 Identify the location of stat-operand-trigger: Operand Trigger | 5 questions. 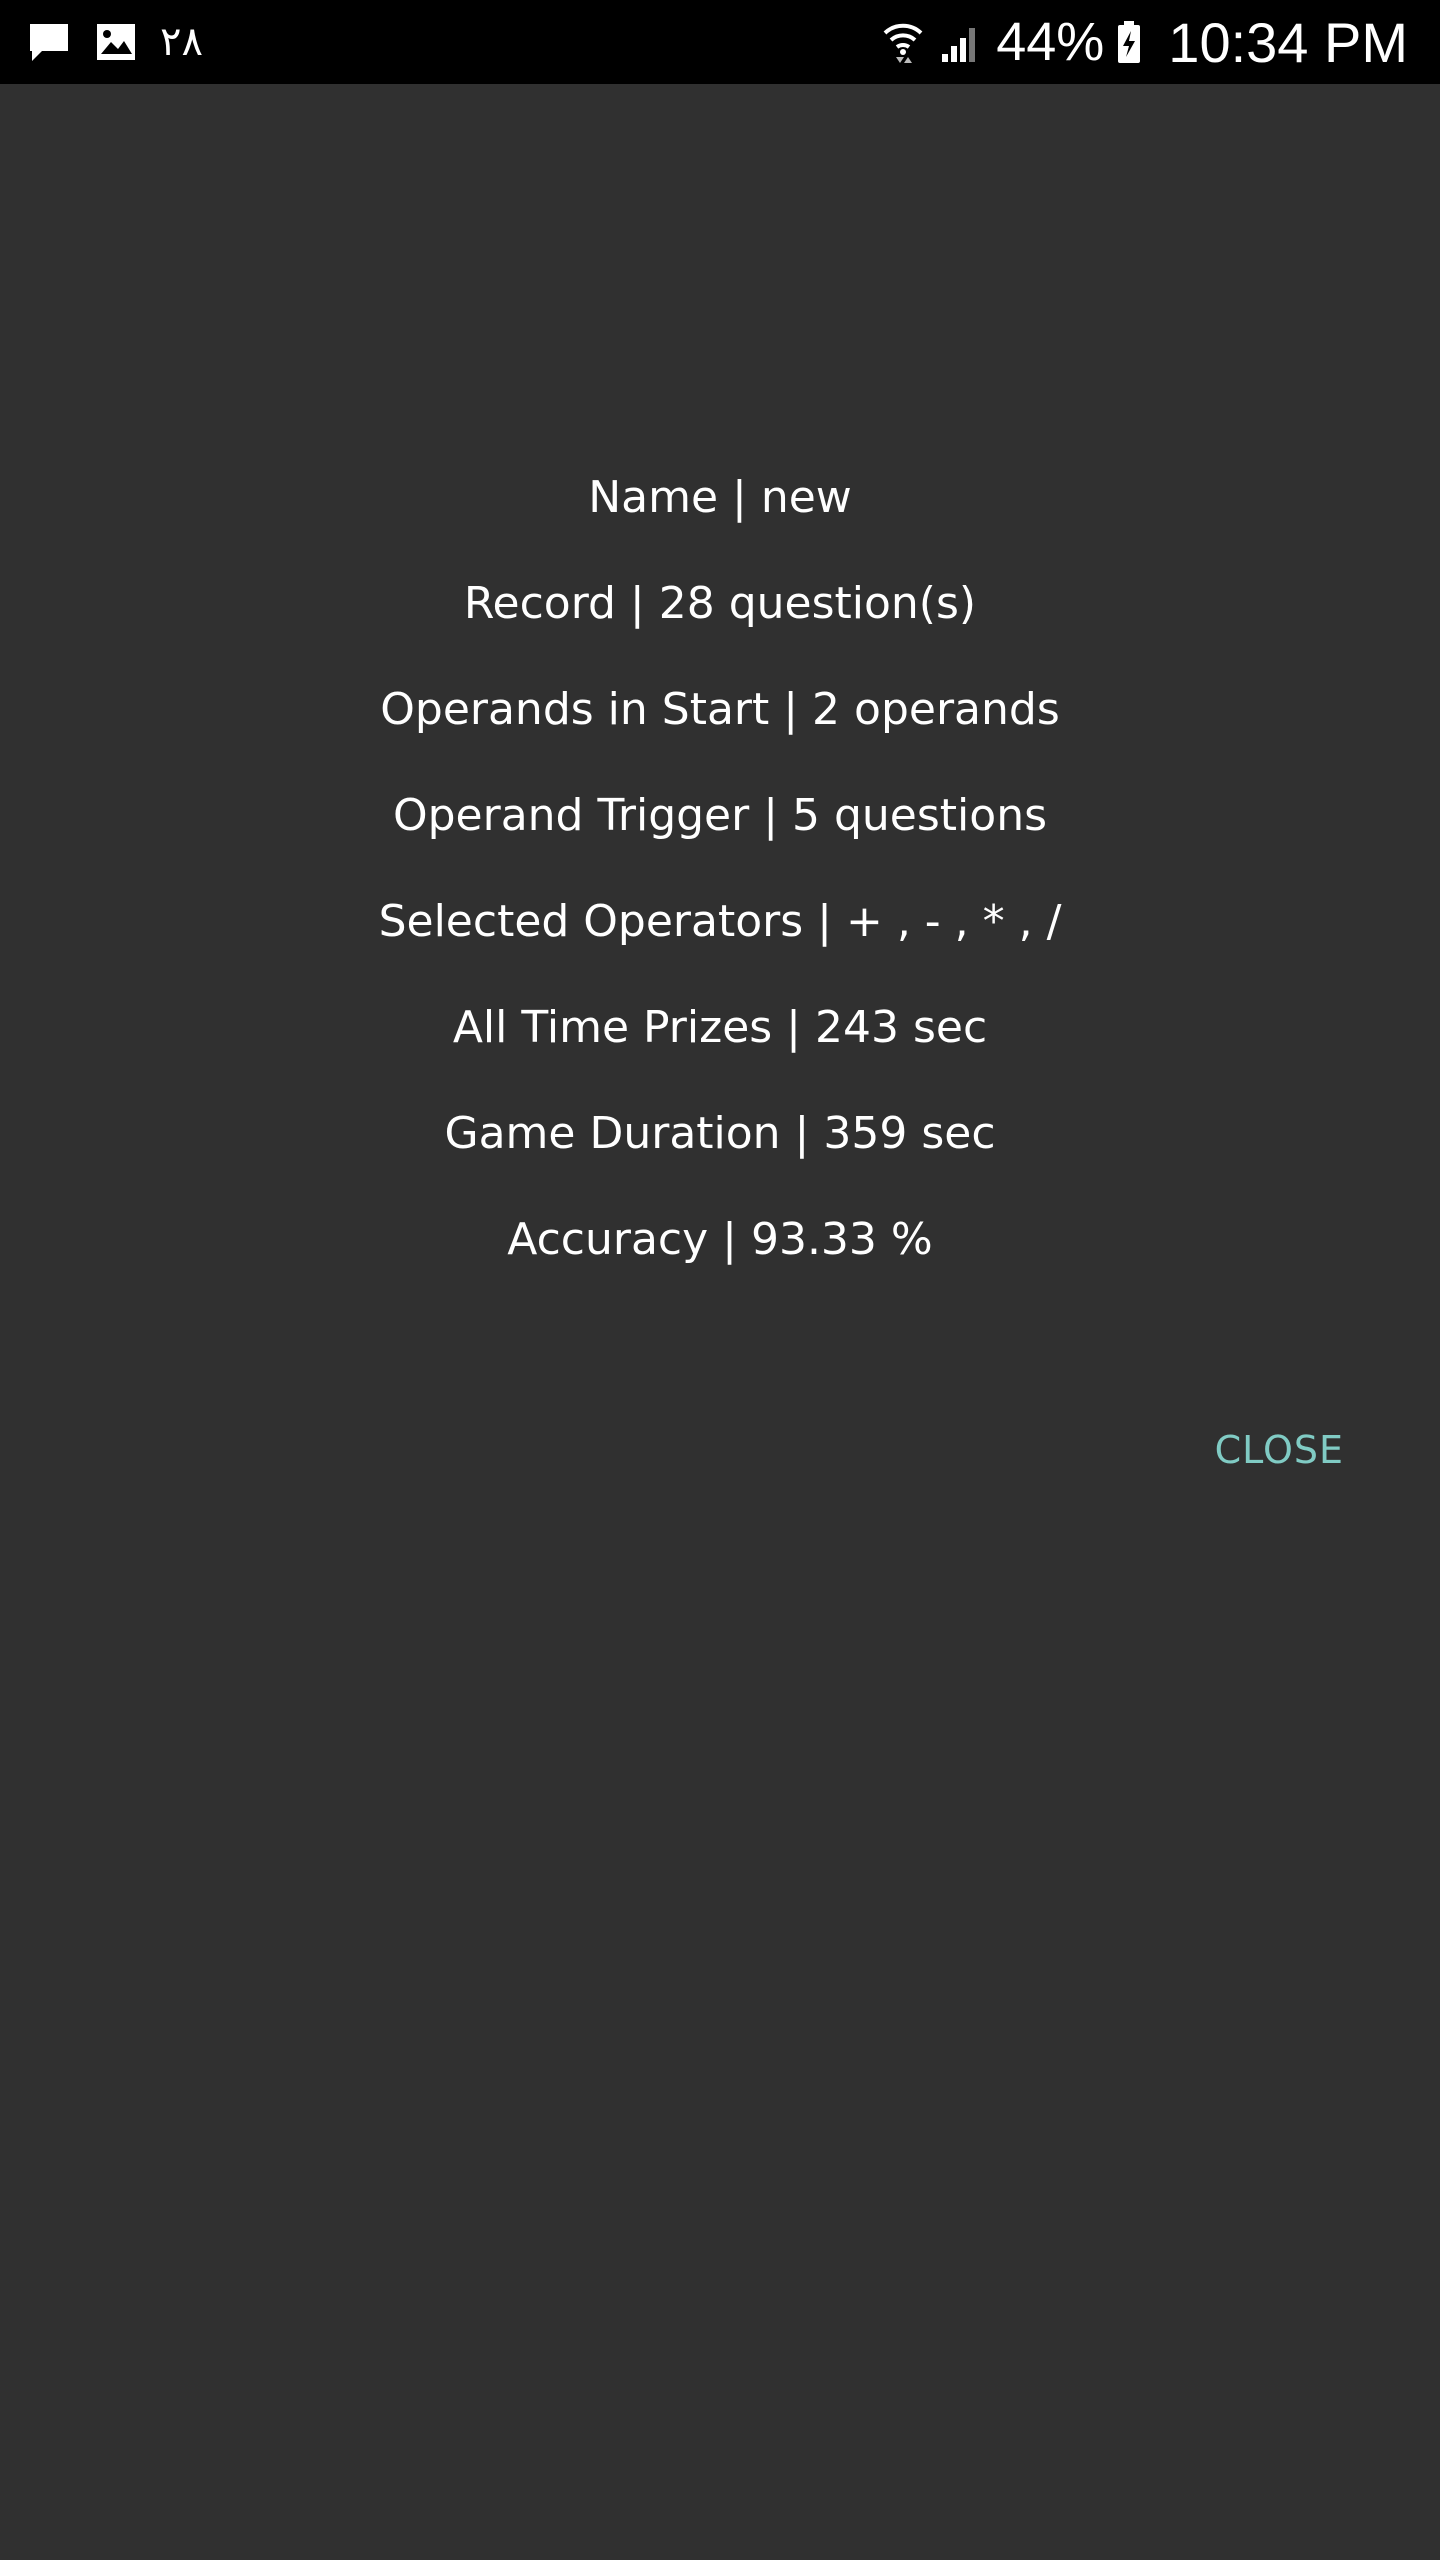
(720, 815).